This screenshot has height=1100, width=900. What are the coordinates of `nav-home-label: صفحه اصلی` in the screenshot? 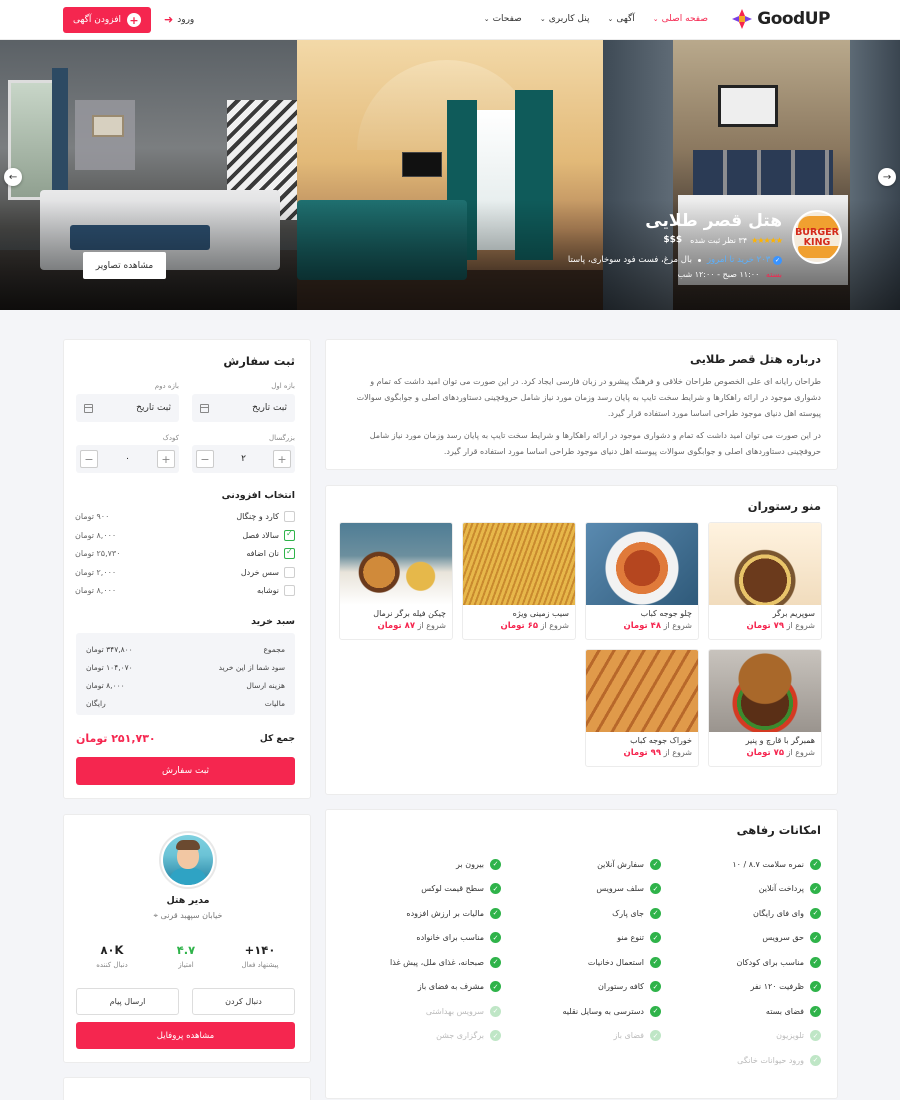 It's located at (684, 19).